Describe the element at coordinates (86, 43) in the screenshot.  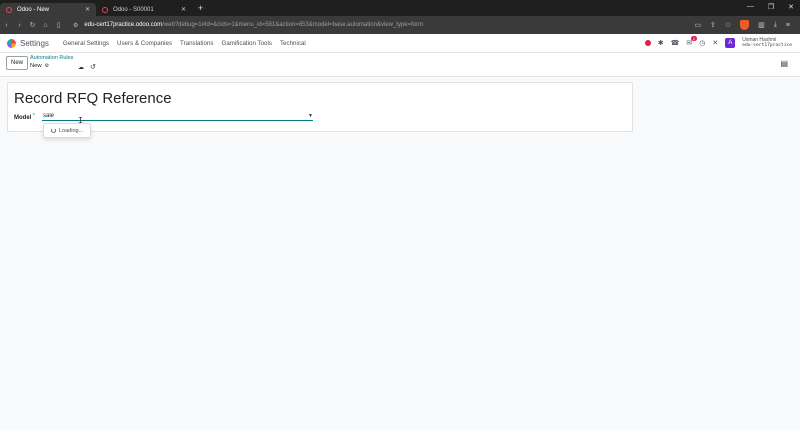
I see `menu-general-settings: General Settings` at that location.